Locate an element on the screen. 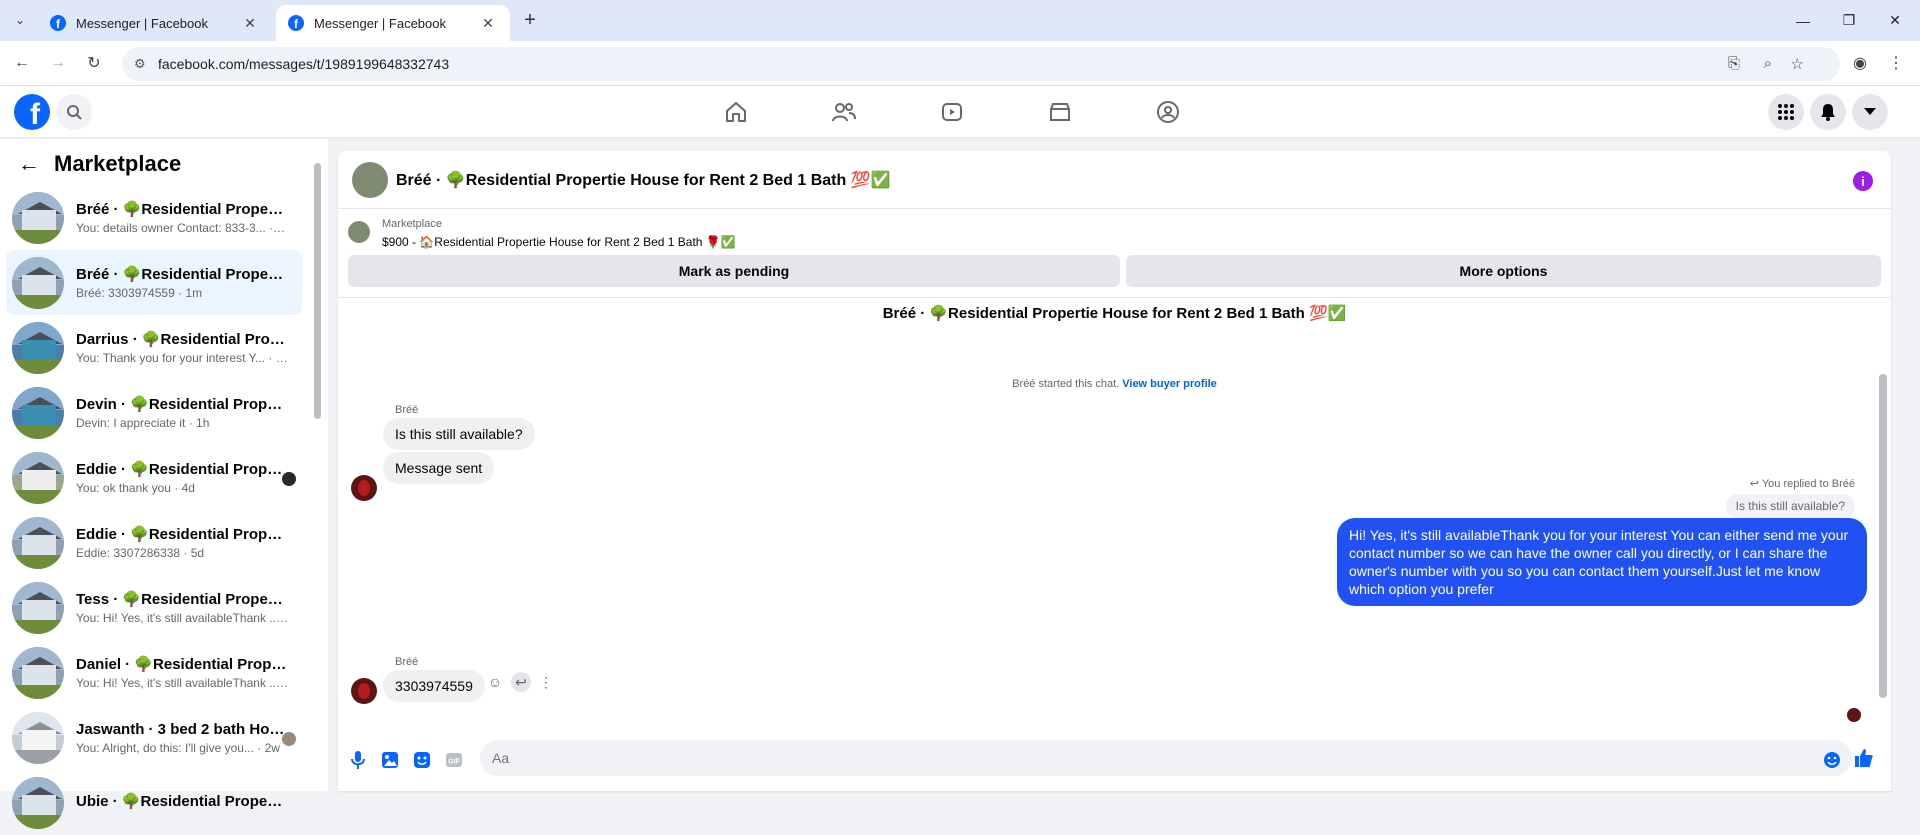 The height and width of the screenshot is (835, 1920). gif-icon: GIF is located at coordinates (454, 760).